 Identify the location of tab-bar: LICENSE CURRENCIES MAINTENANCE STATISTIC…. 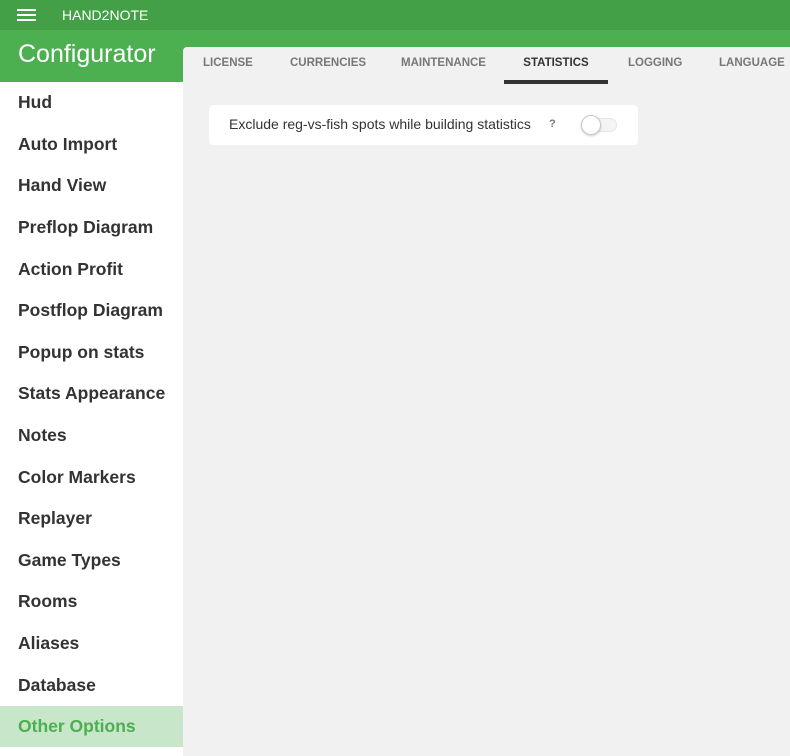
(486, 66).